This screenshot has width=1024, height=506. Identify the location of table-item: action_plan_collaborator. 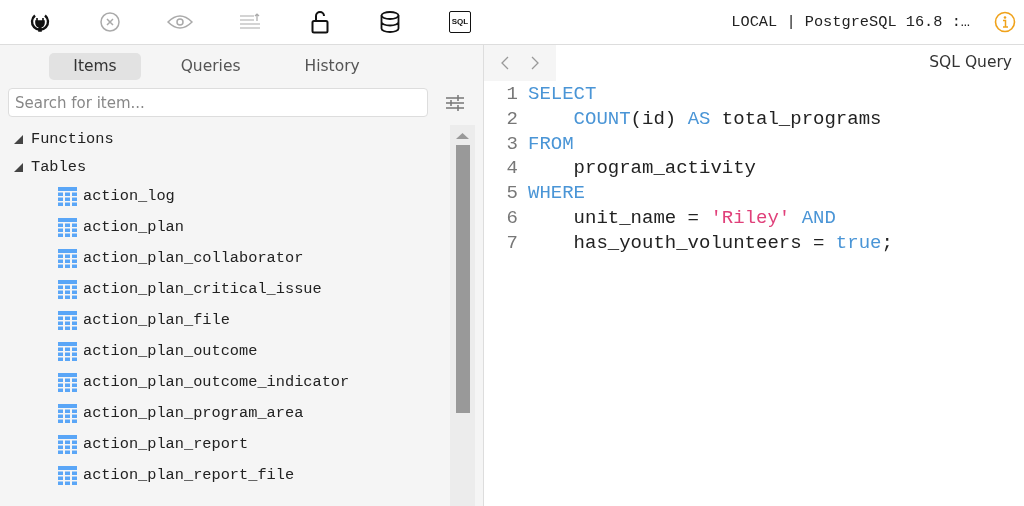
(193, 259).